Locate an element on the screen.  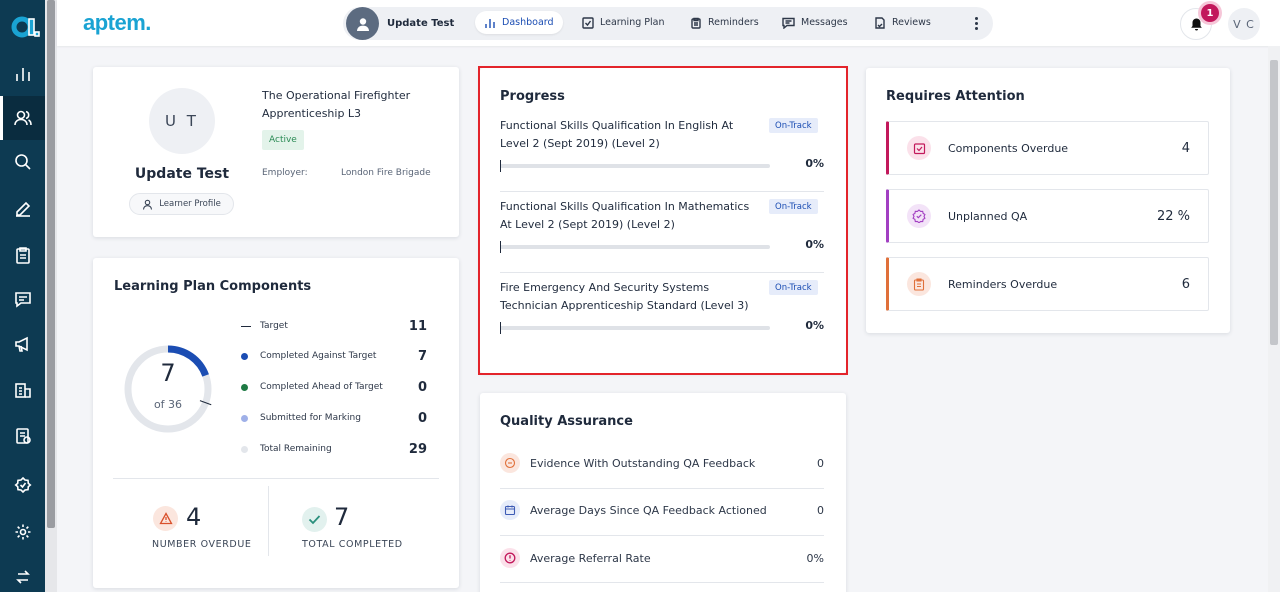
attention-label: Components Overdue is located at coordinates (1008, 148).